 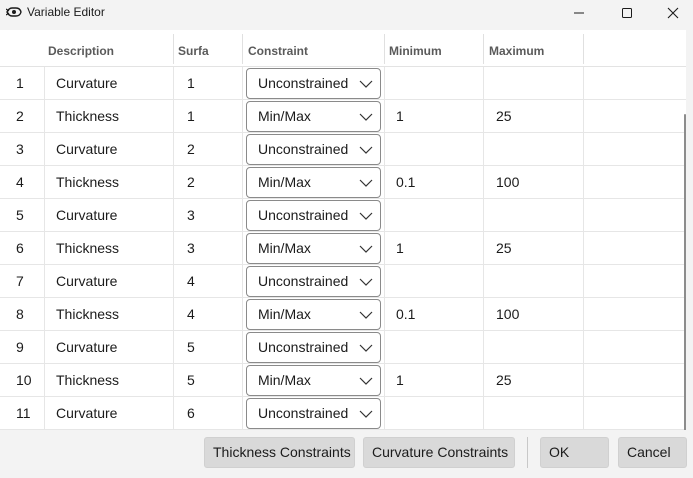 I want to click on vertical-scrollbar, so click(x=685, y=272).